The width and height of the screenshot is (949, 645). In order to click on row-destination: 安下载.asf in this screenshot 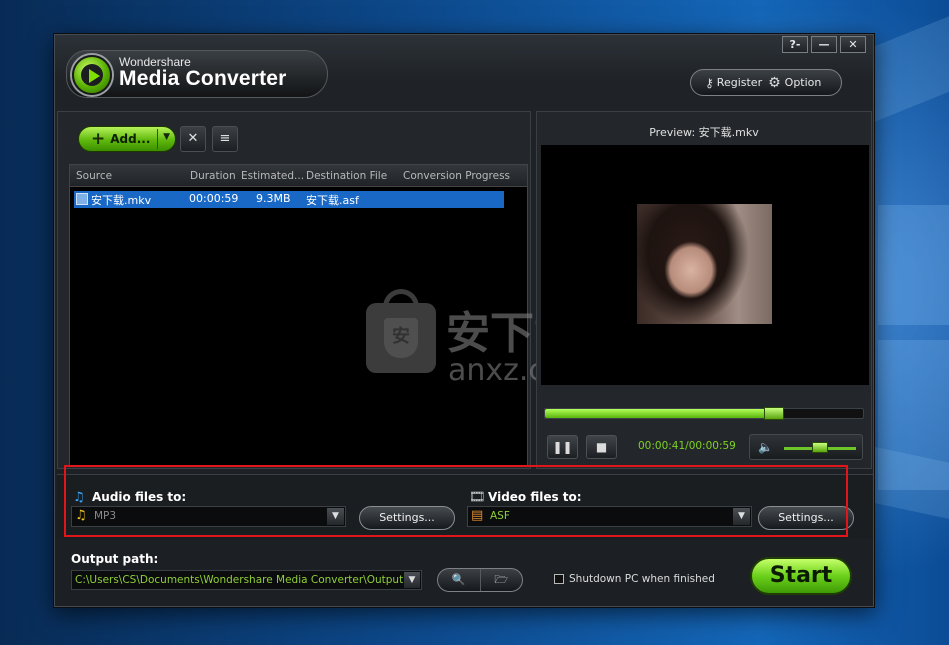, I will do `click(332, 200)`.